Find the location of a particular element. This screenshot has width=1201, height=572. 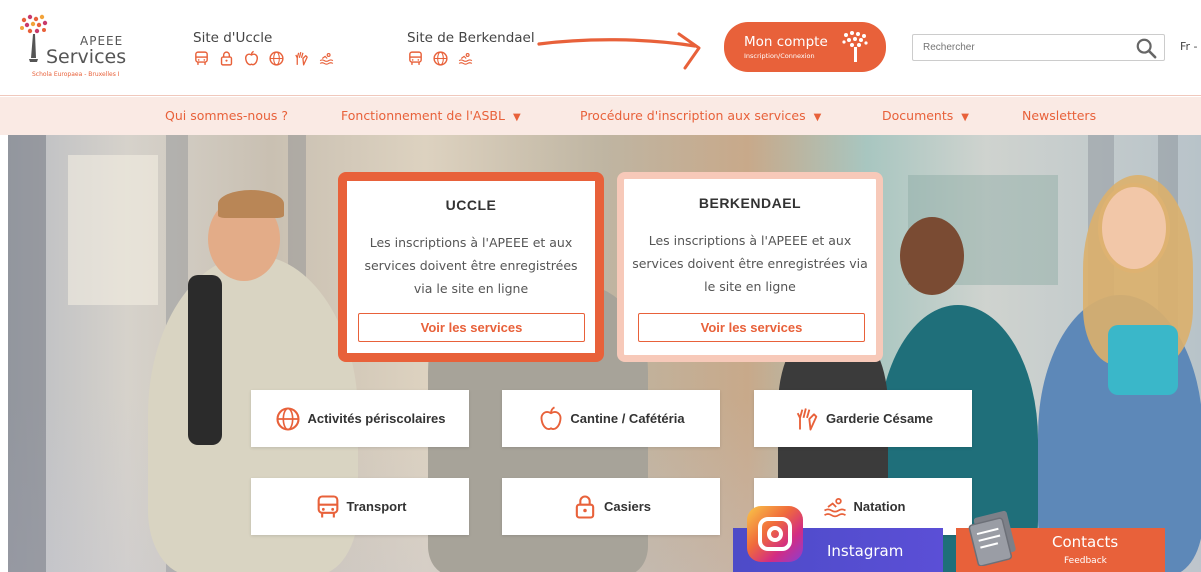

uccle-services-button: Voir les services is located at coordinates (471, 327).